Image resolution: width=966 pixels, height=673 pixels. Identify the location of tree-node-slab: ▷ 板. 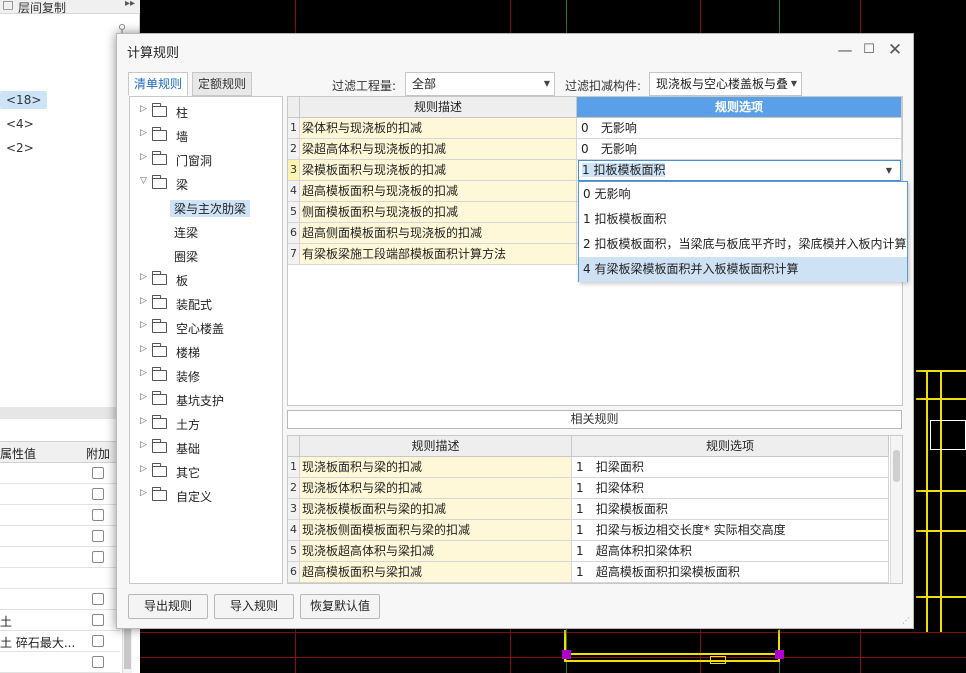
(206, 280).